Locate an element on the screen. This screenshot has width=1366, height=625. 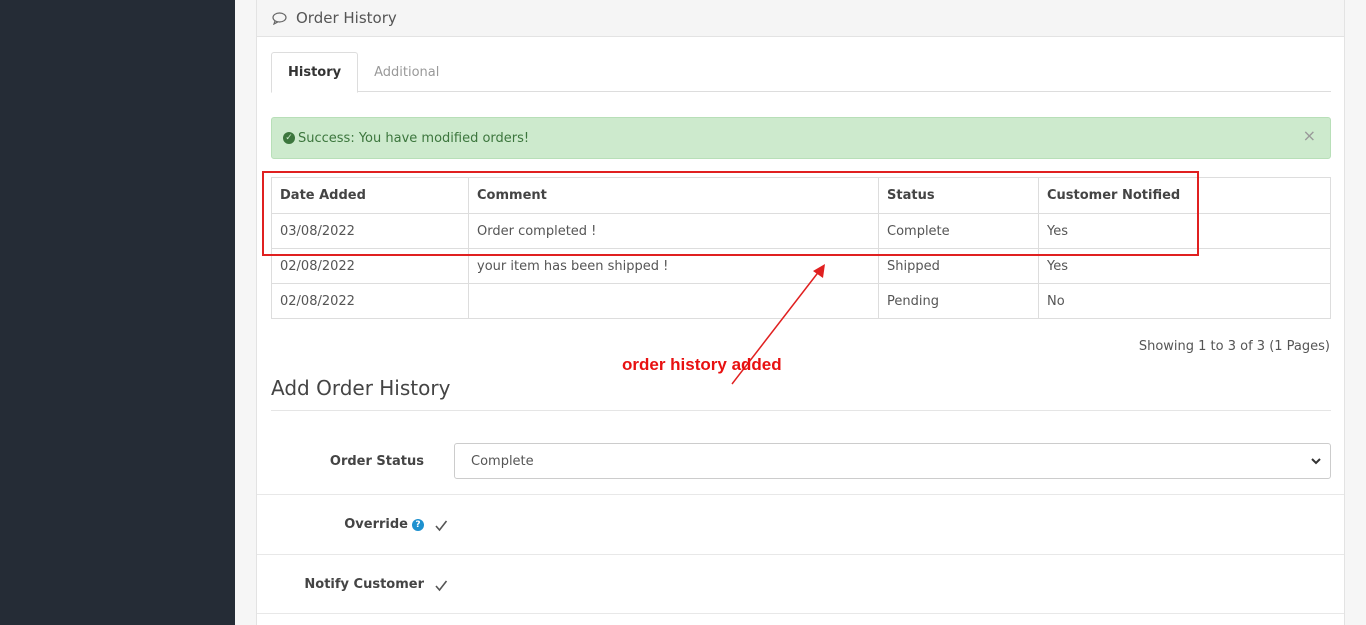
panel-title: Order History is located at coordinates (346, 18).